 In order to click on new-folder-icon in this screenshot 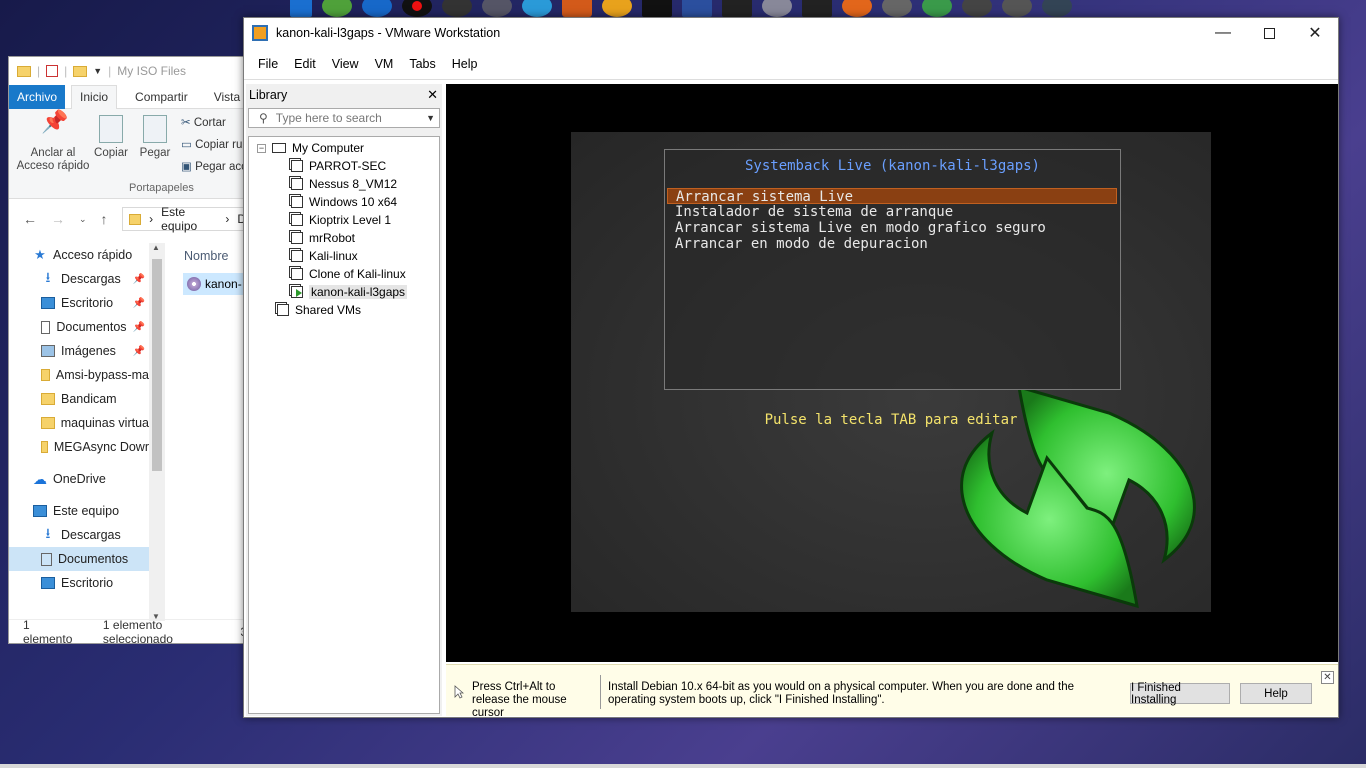, I will do `click(80, 71)`.